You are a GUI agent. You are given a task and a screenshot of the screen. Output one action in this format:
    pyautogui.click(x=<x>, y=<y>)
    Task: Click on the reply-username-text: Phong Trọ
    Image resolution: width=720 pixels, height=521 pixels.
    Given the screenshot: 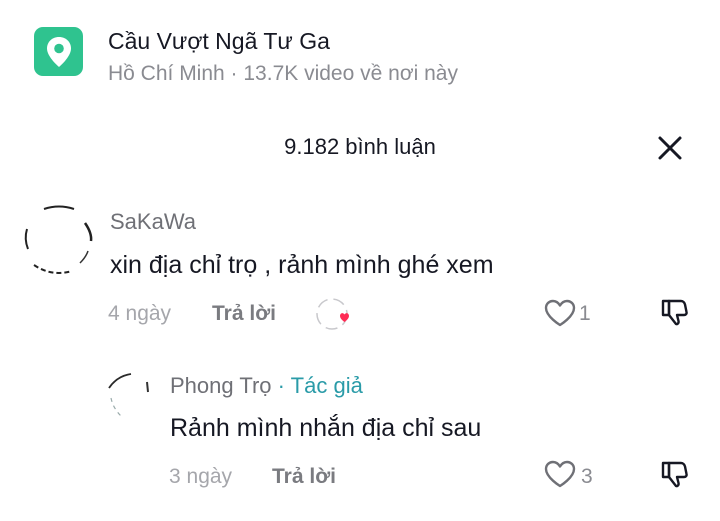 What is the action you would take?
    pyautogui.click(x=221, y=385)
    